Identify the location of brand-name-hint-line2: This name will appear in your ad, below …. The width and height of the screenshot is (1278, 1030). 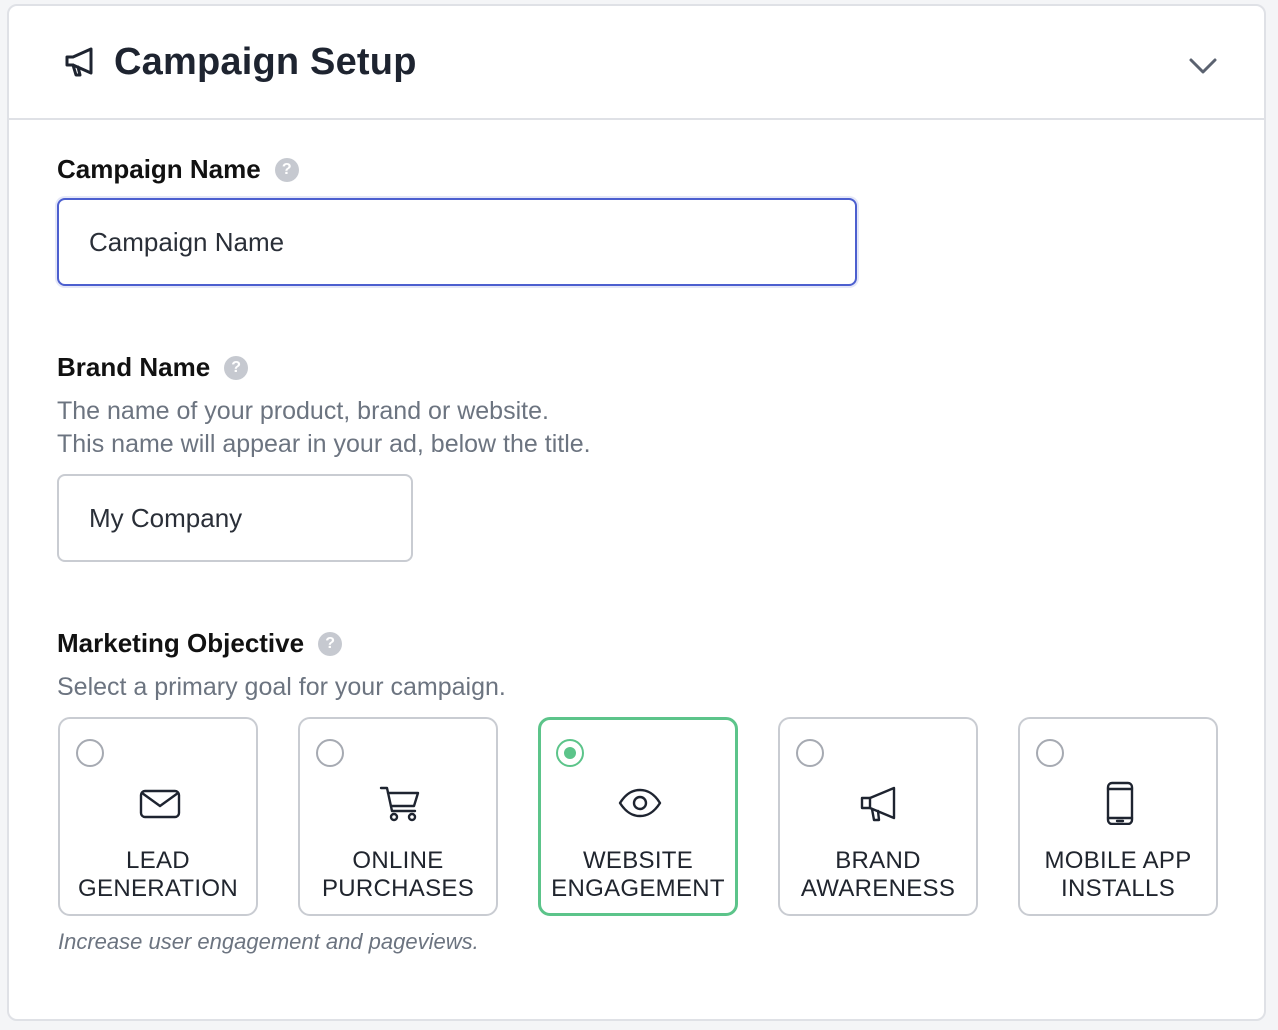
(324, 444).